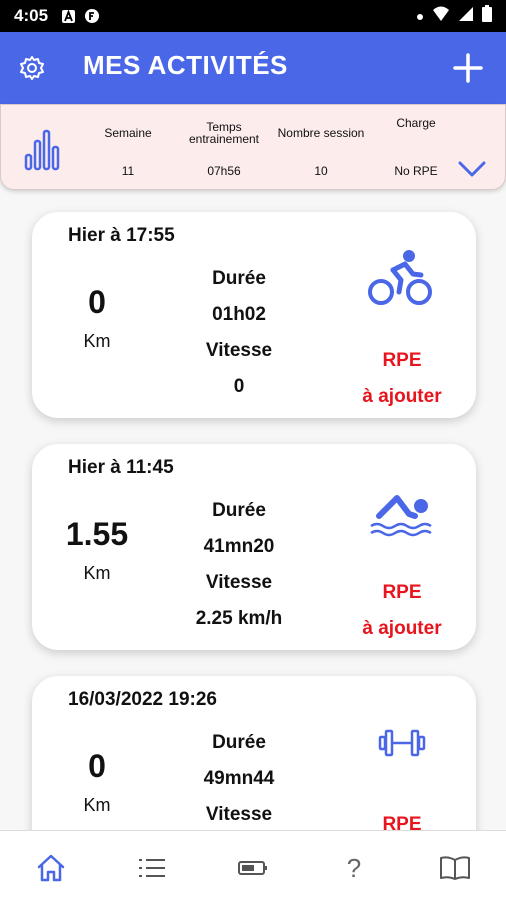  I want to click on activity-distance: 1.55, so click(97, 534).